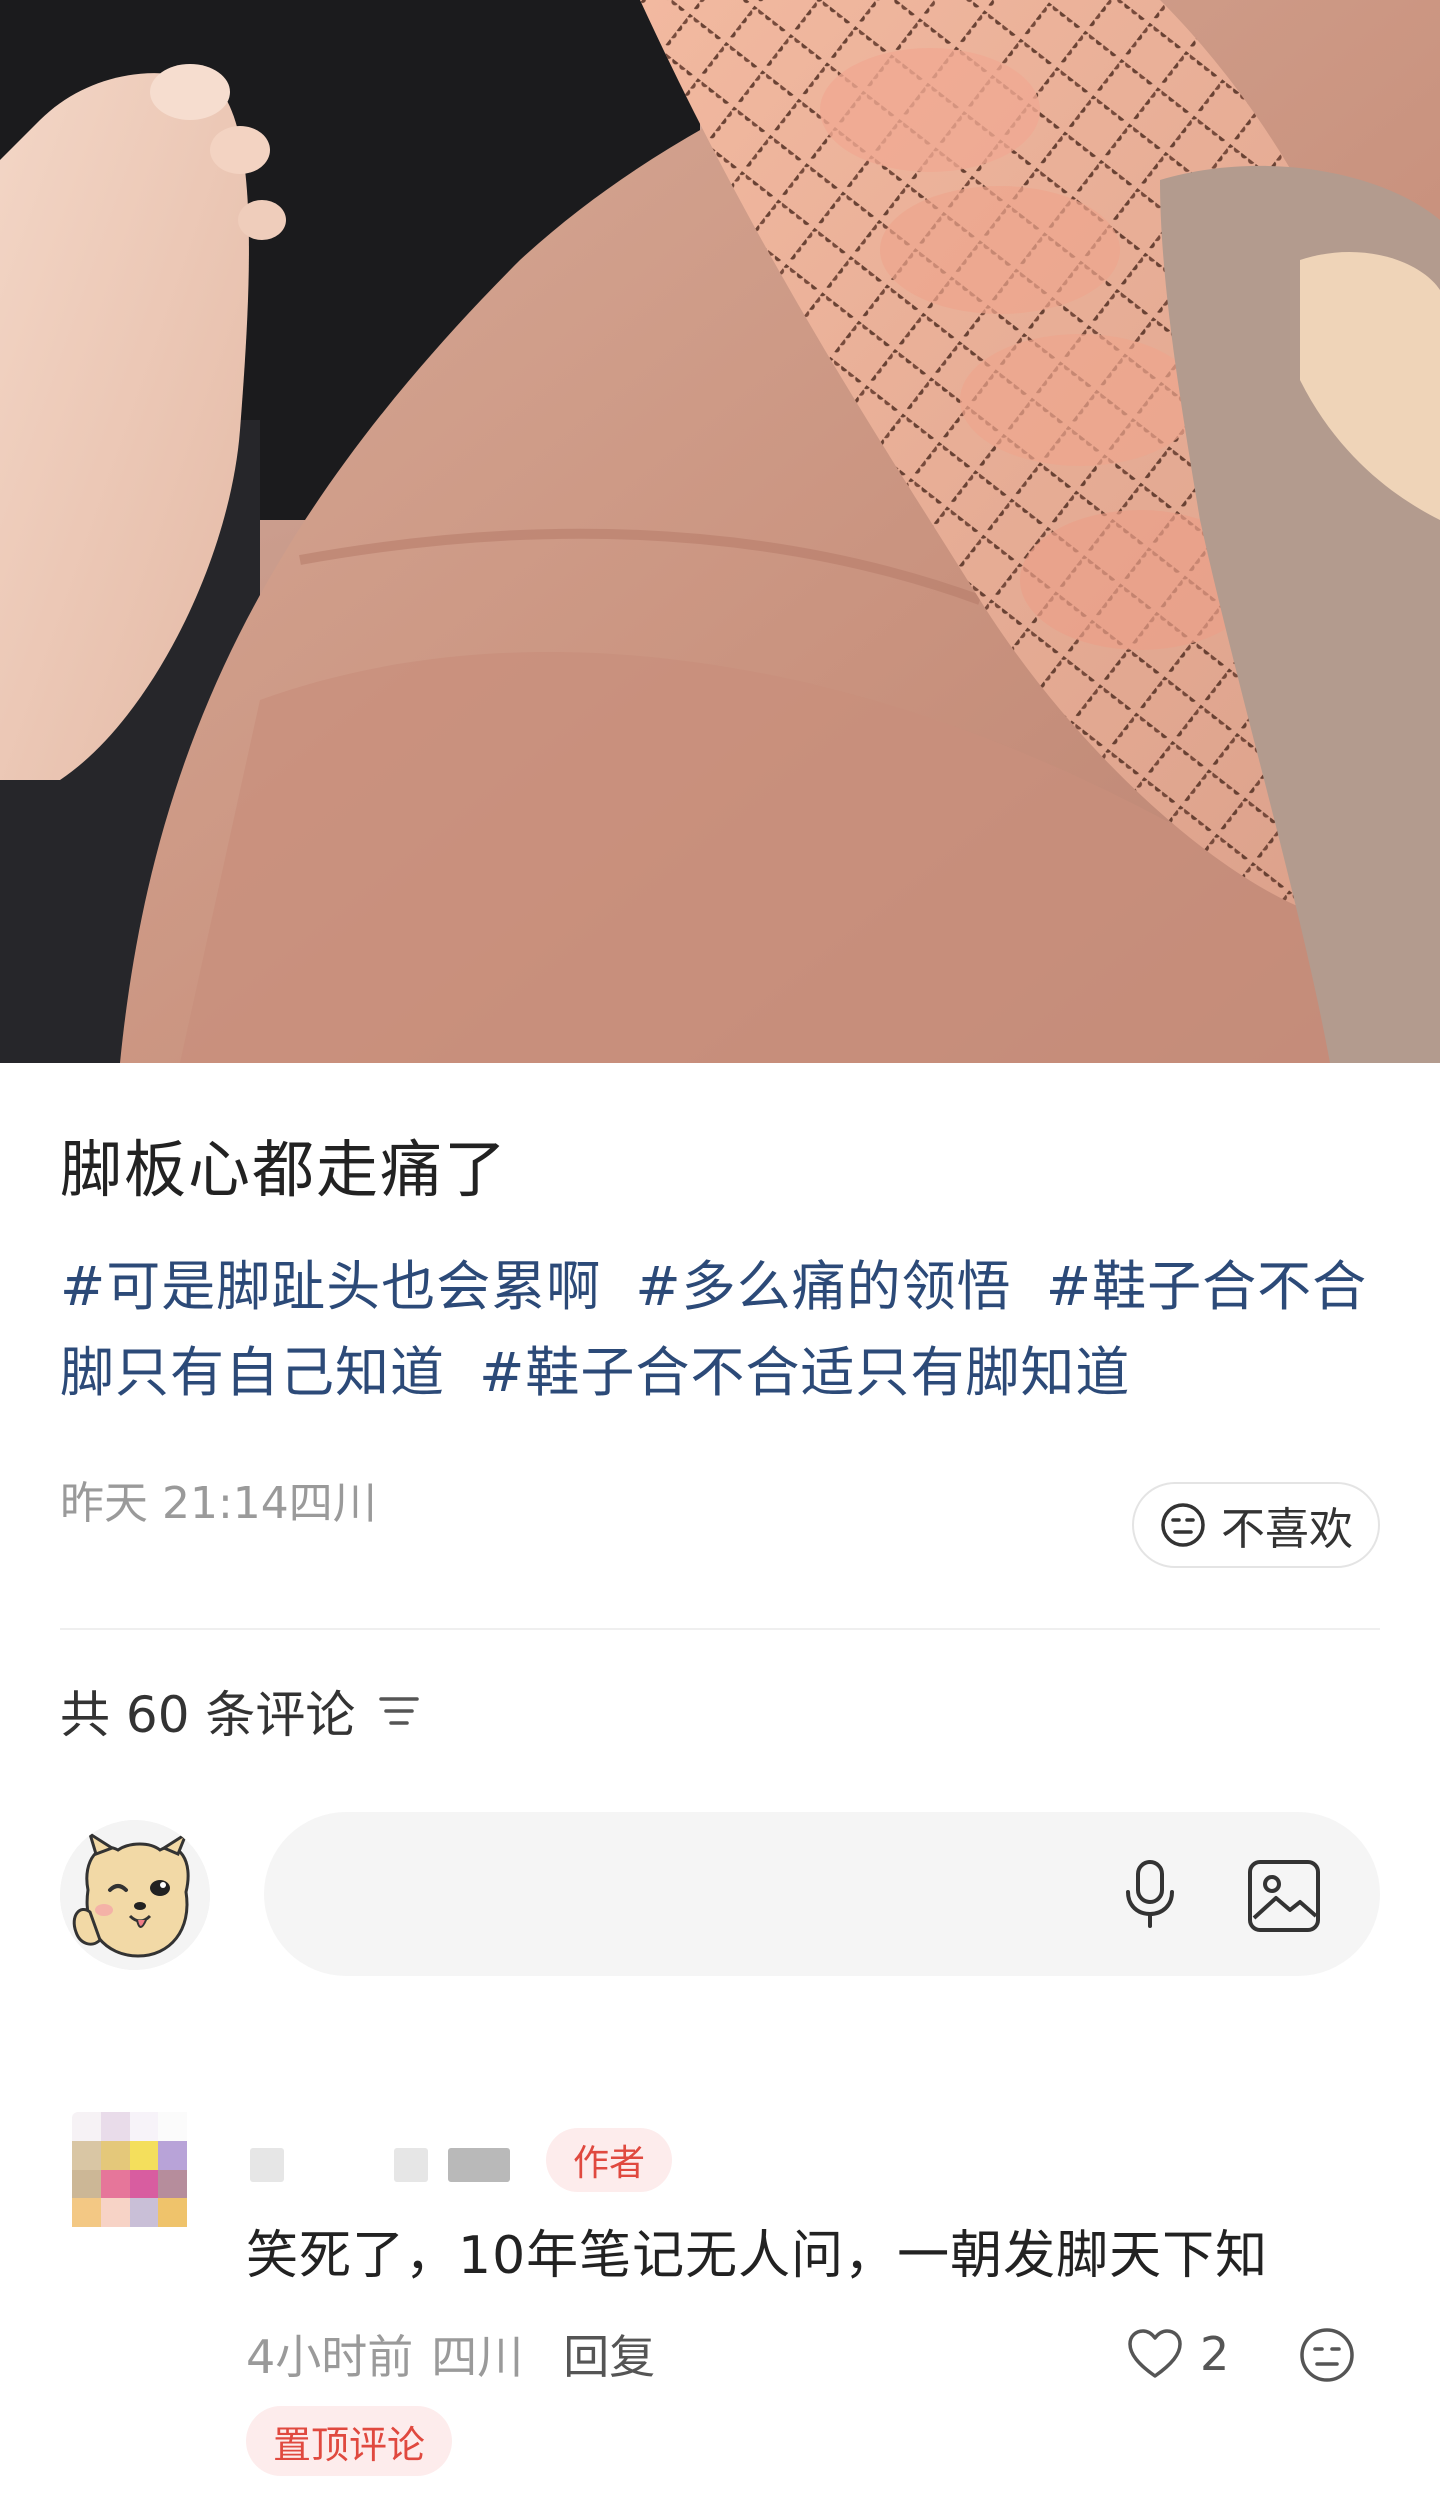 Image resolution: width=1440 pixels, height=2496 pixels. Describe the element at coordinates (720, 1629) in the screenshot. I see `divider` at that location.